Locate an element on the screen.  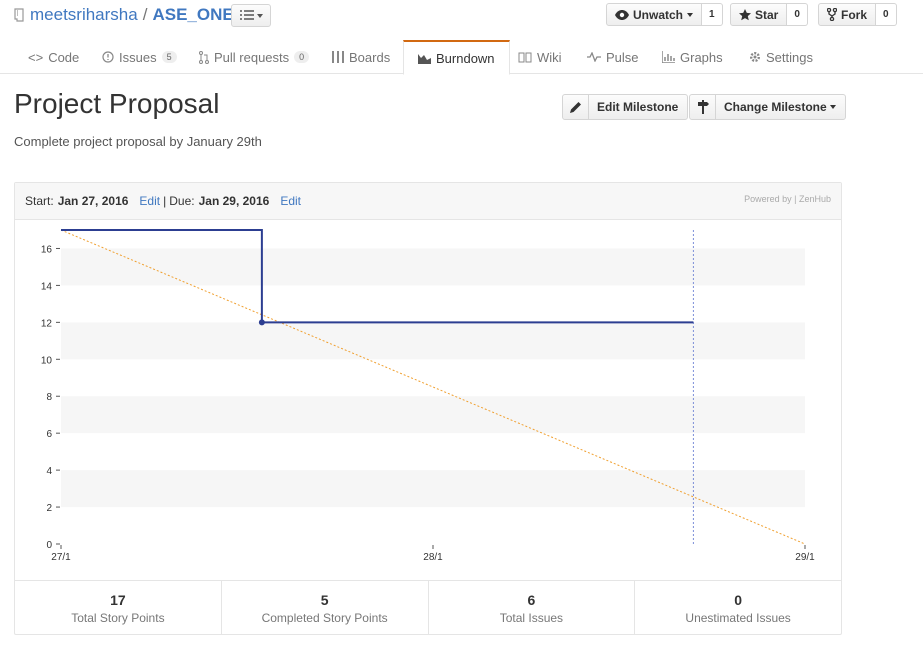
change-milestone-button: Change Milestone is located at coordinates (767, 107).